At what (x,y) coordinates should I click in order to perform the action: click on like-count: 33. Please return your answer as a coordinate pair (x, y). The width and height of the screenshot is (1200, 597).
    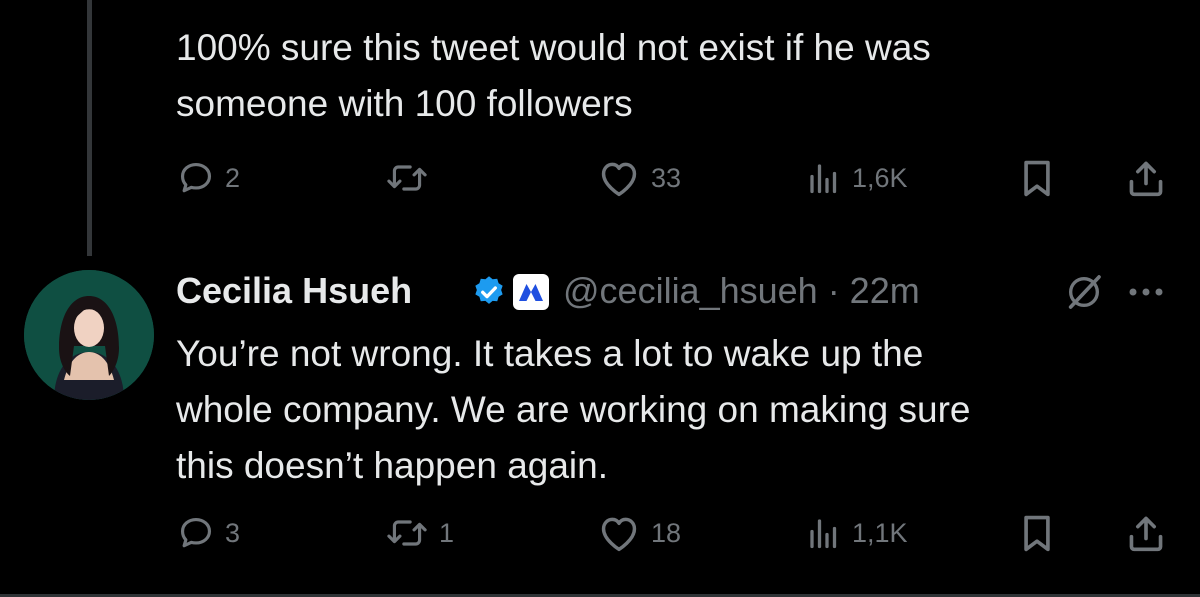
    Looking at the image, I should click on (666, 177).